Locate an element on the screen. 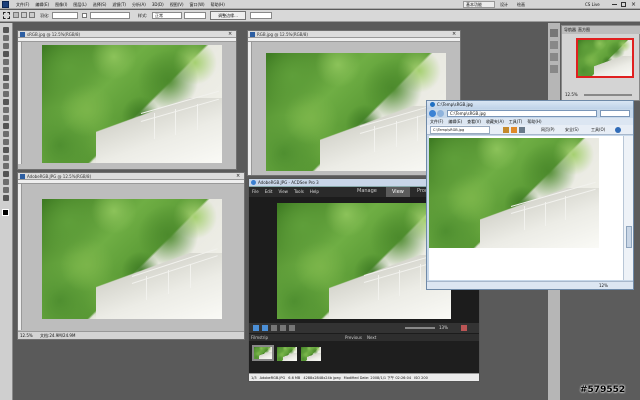 The height and width of the screenshot is (400, 640). document-titlebar: sRGB.jpg @ 12.5%(RGB/8) × is located at coordinates (127, 34).